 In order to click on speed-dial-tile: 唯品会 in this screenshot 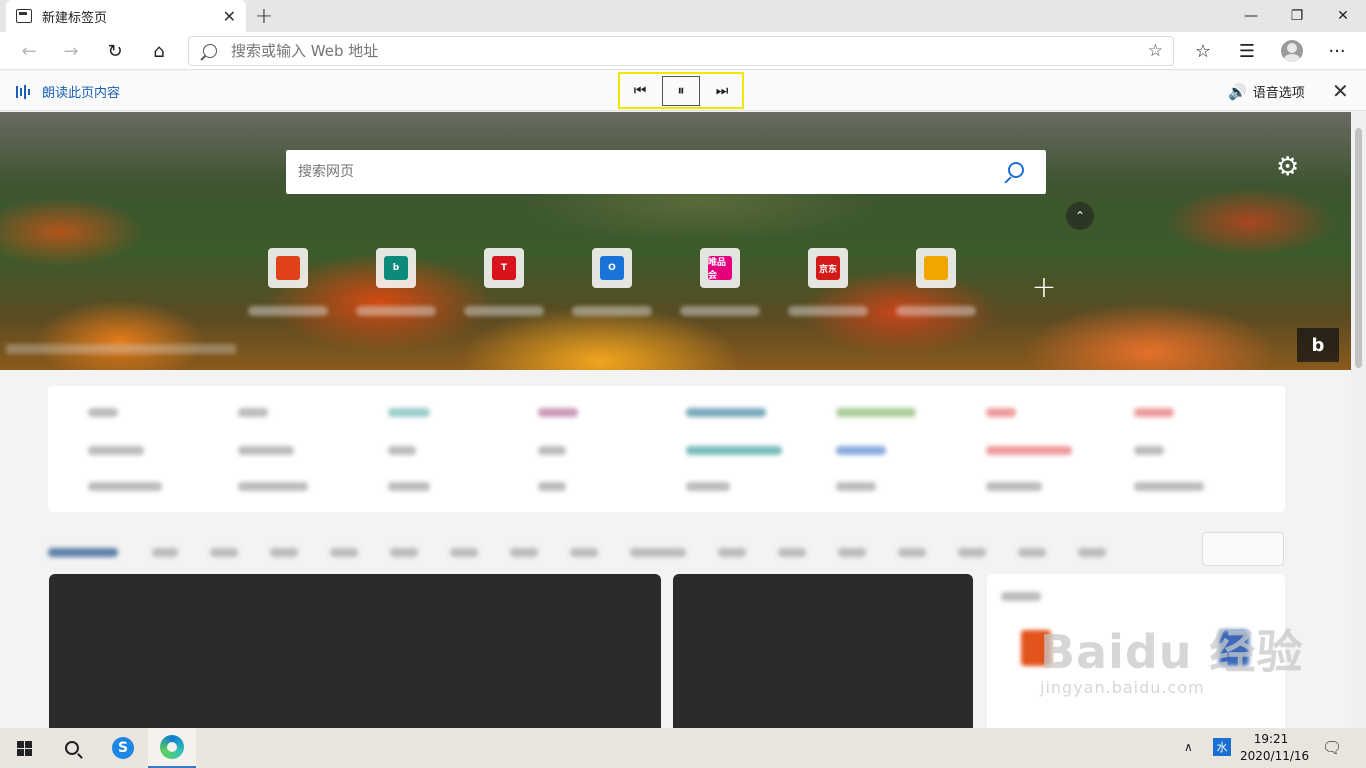, I will do `click(720, 268)`.